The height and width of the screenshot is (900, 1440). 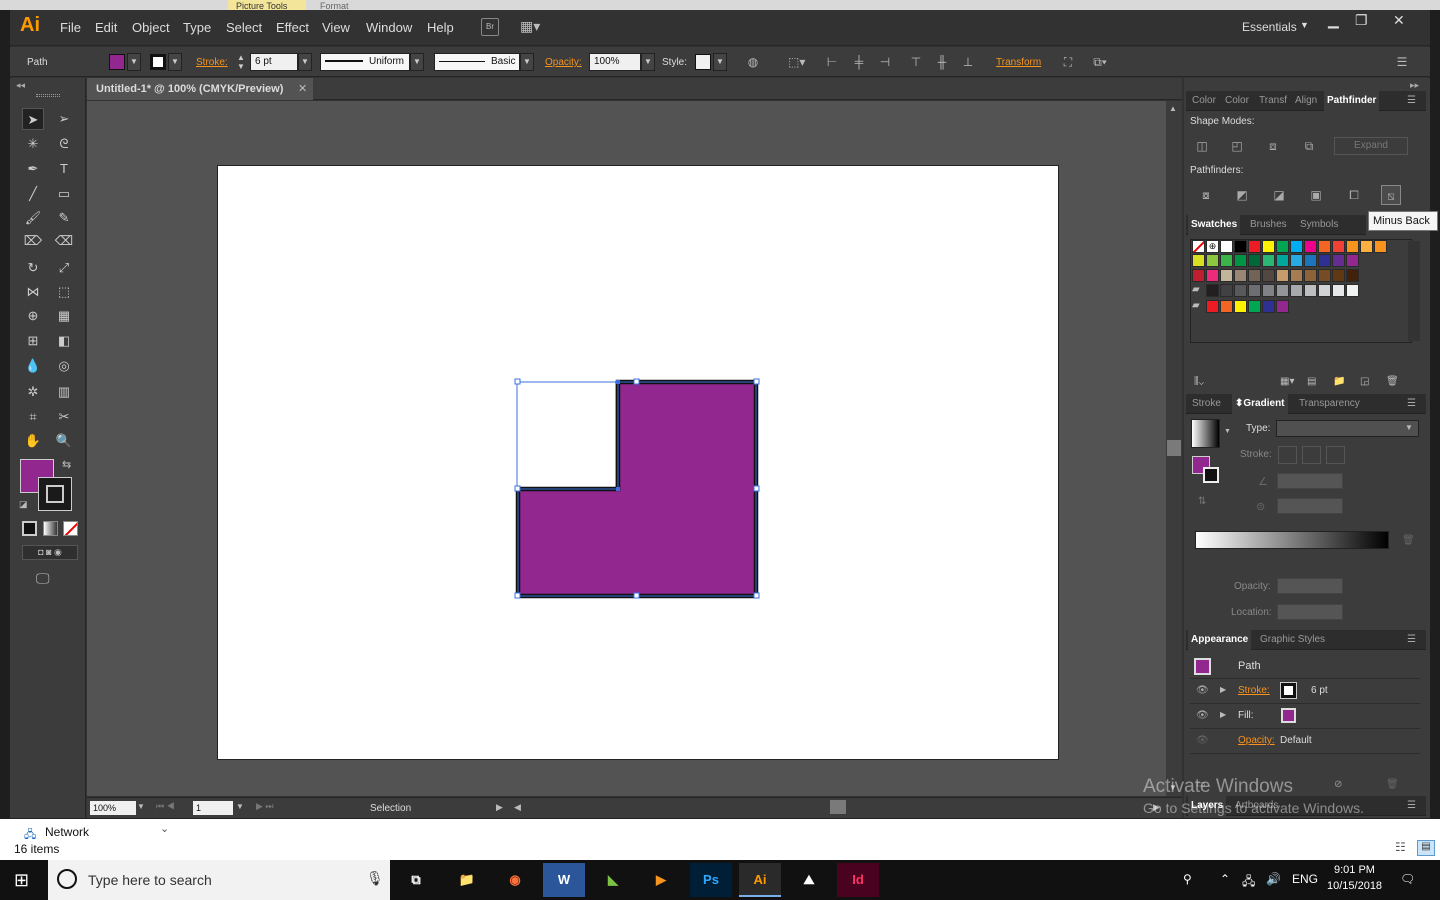 I want to click on new-color-group-icon: 📁, so click(x=1339, y=381).